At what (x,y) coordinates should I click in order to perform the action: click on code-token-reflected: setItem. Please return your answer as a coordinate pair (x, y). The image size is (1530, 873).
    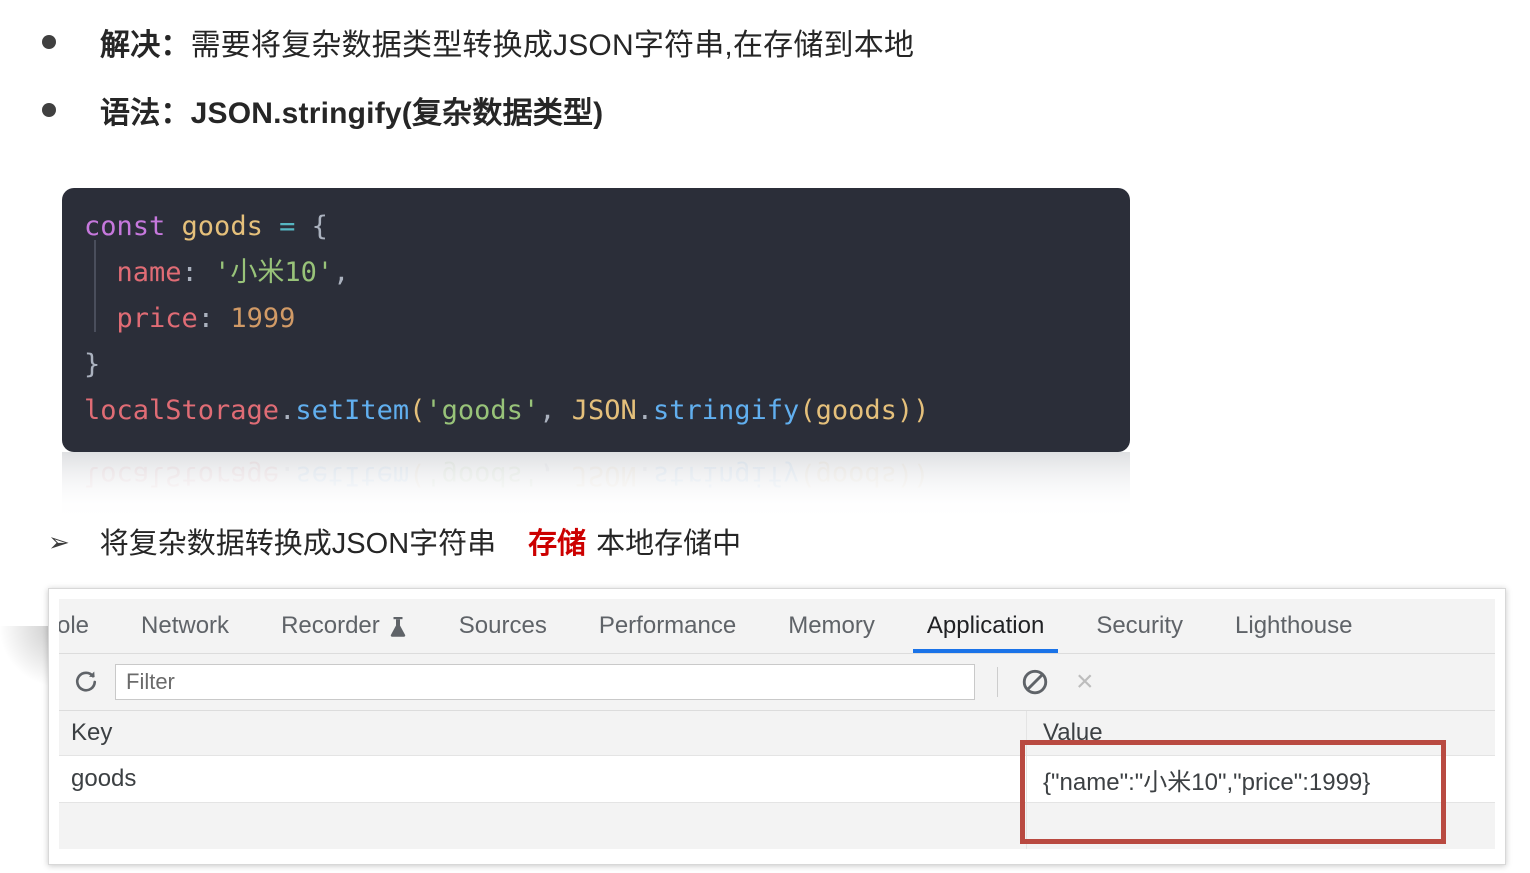
    Looking at the image, I should click on (352, 475).